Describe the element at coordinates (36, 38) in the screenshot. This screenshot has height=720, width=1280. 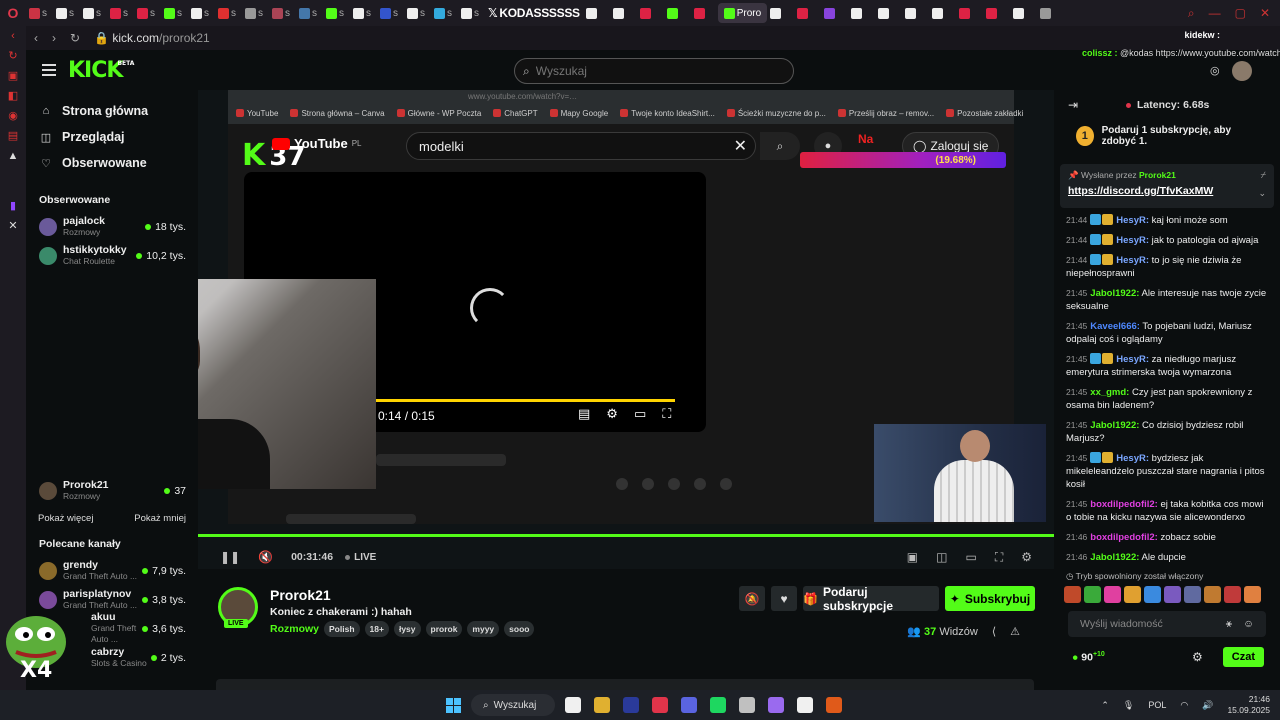
I see `back-icon: ‹` at that location.